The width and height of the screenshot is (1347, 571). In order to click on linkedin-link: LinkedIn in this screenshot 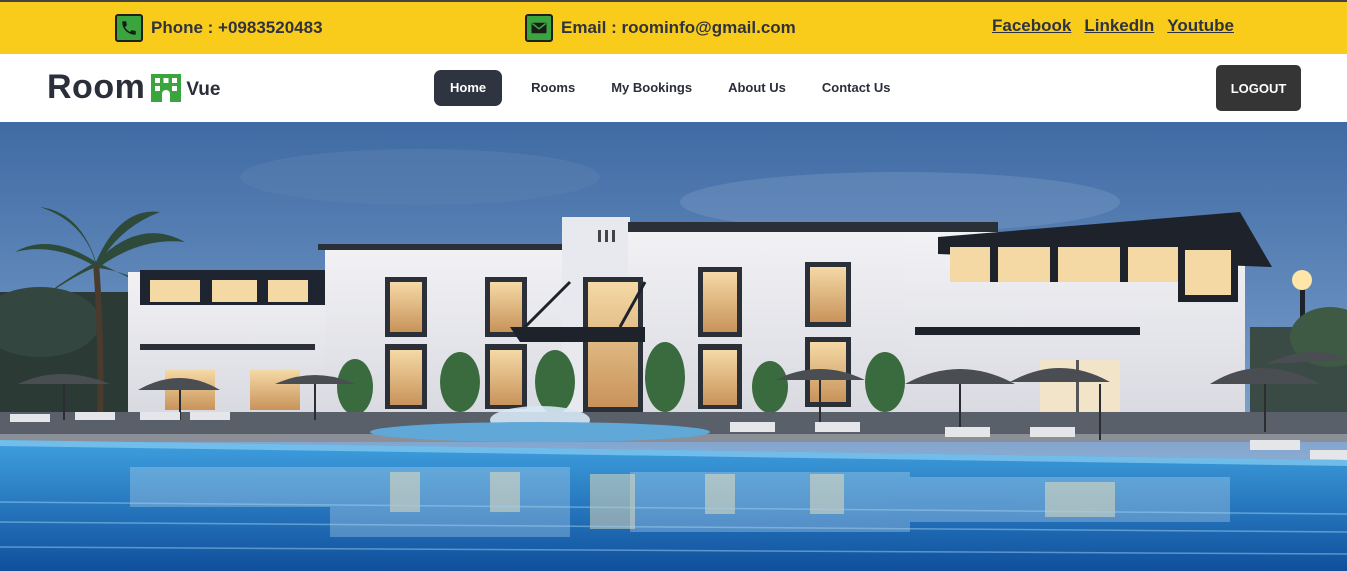, I will do `click(1119, 26)`.